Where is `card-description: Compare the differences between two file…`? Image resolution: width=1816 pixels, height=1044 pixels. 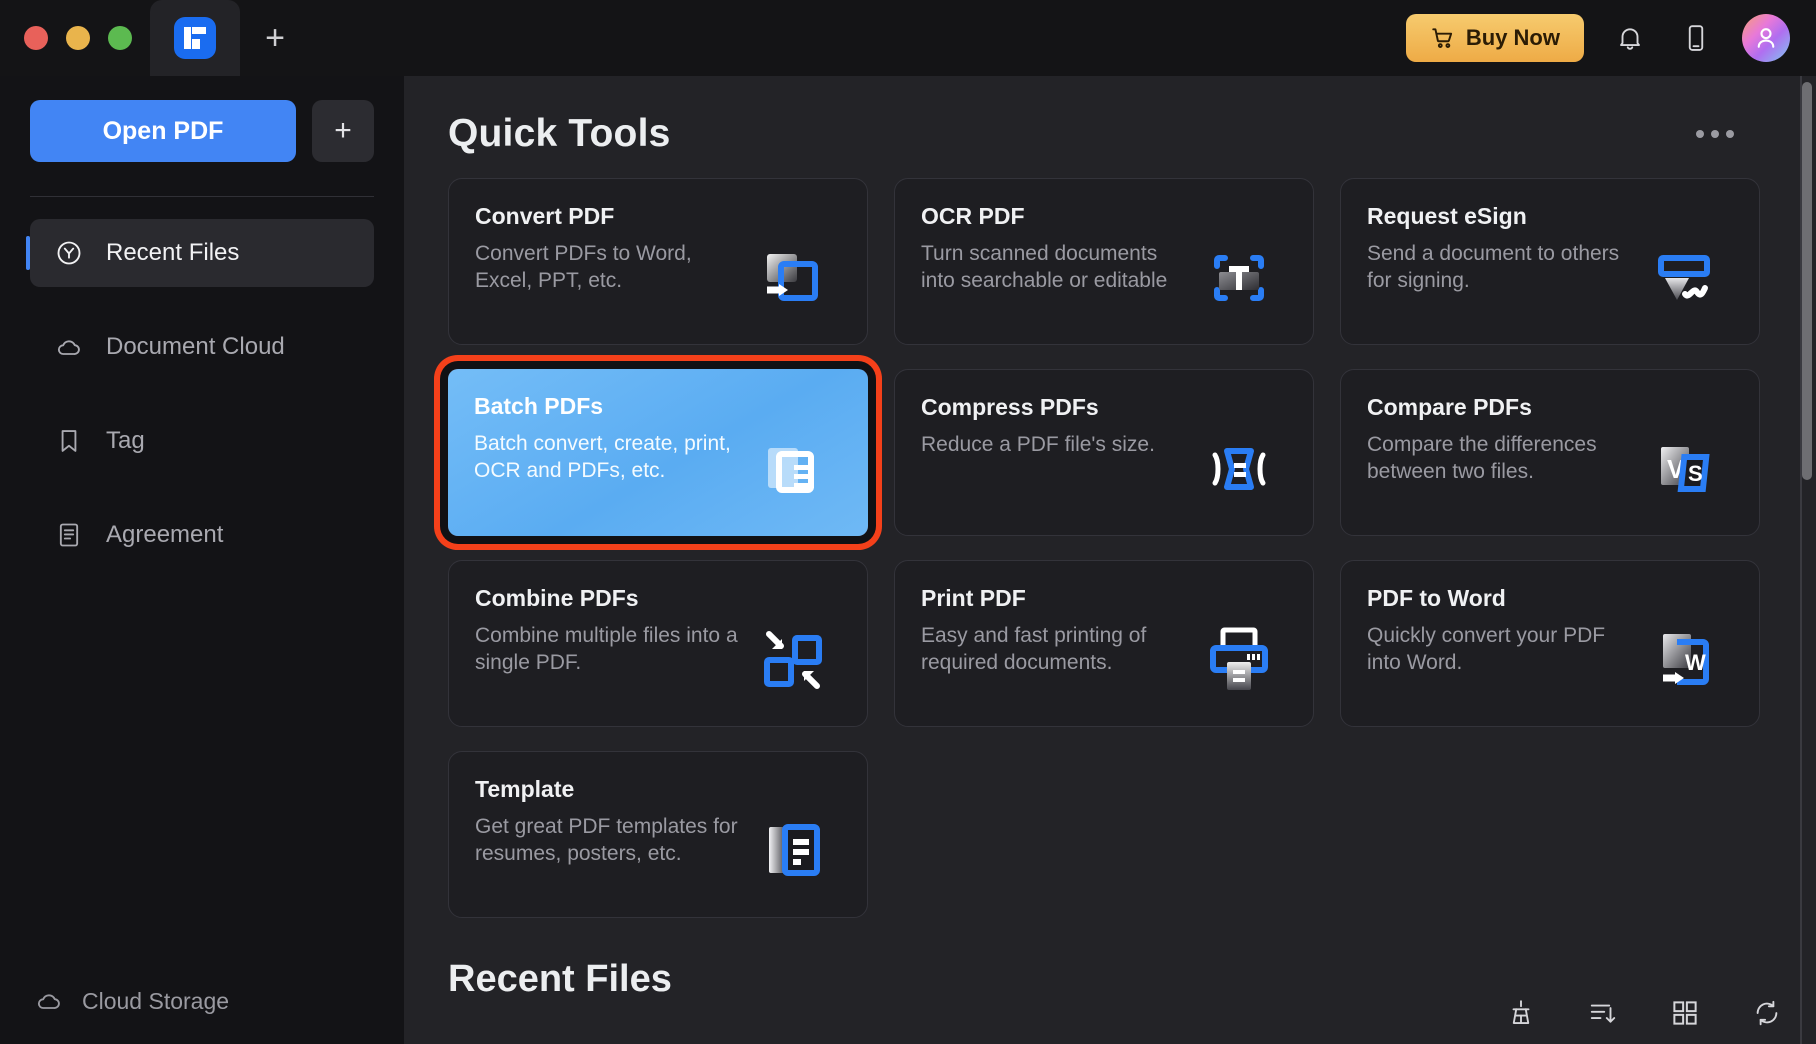 card-description: Compare the differences between two file… is located at coordinates (1482, 458).